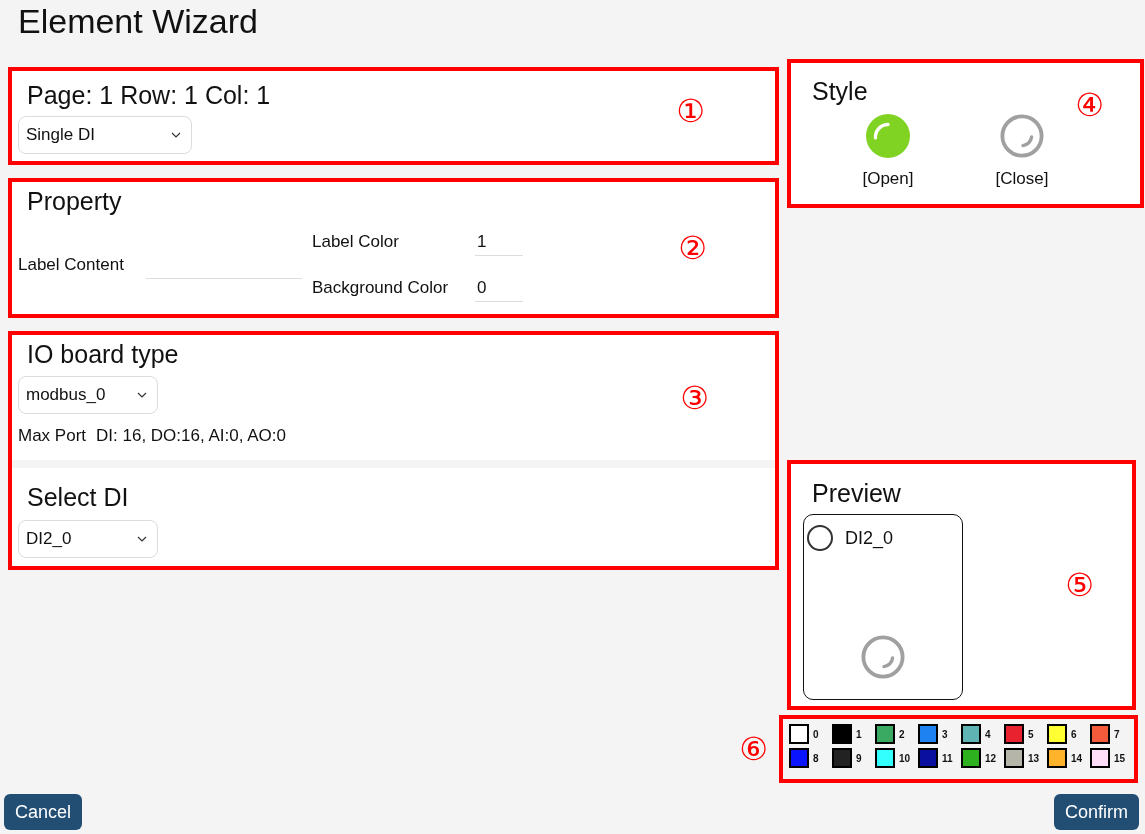 This screenshot has height=834, width=1145. Describe the element at coordinates (71, 265) in the screenshot. I see `field-label: Label Content` at that location.